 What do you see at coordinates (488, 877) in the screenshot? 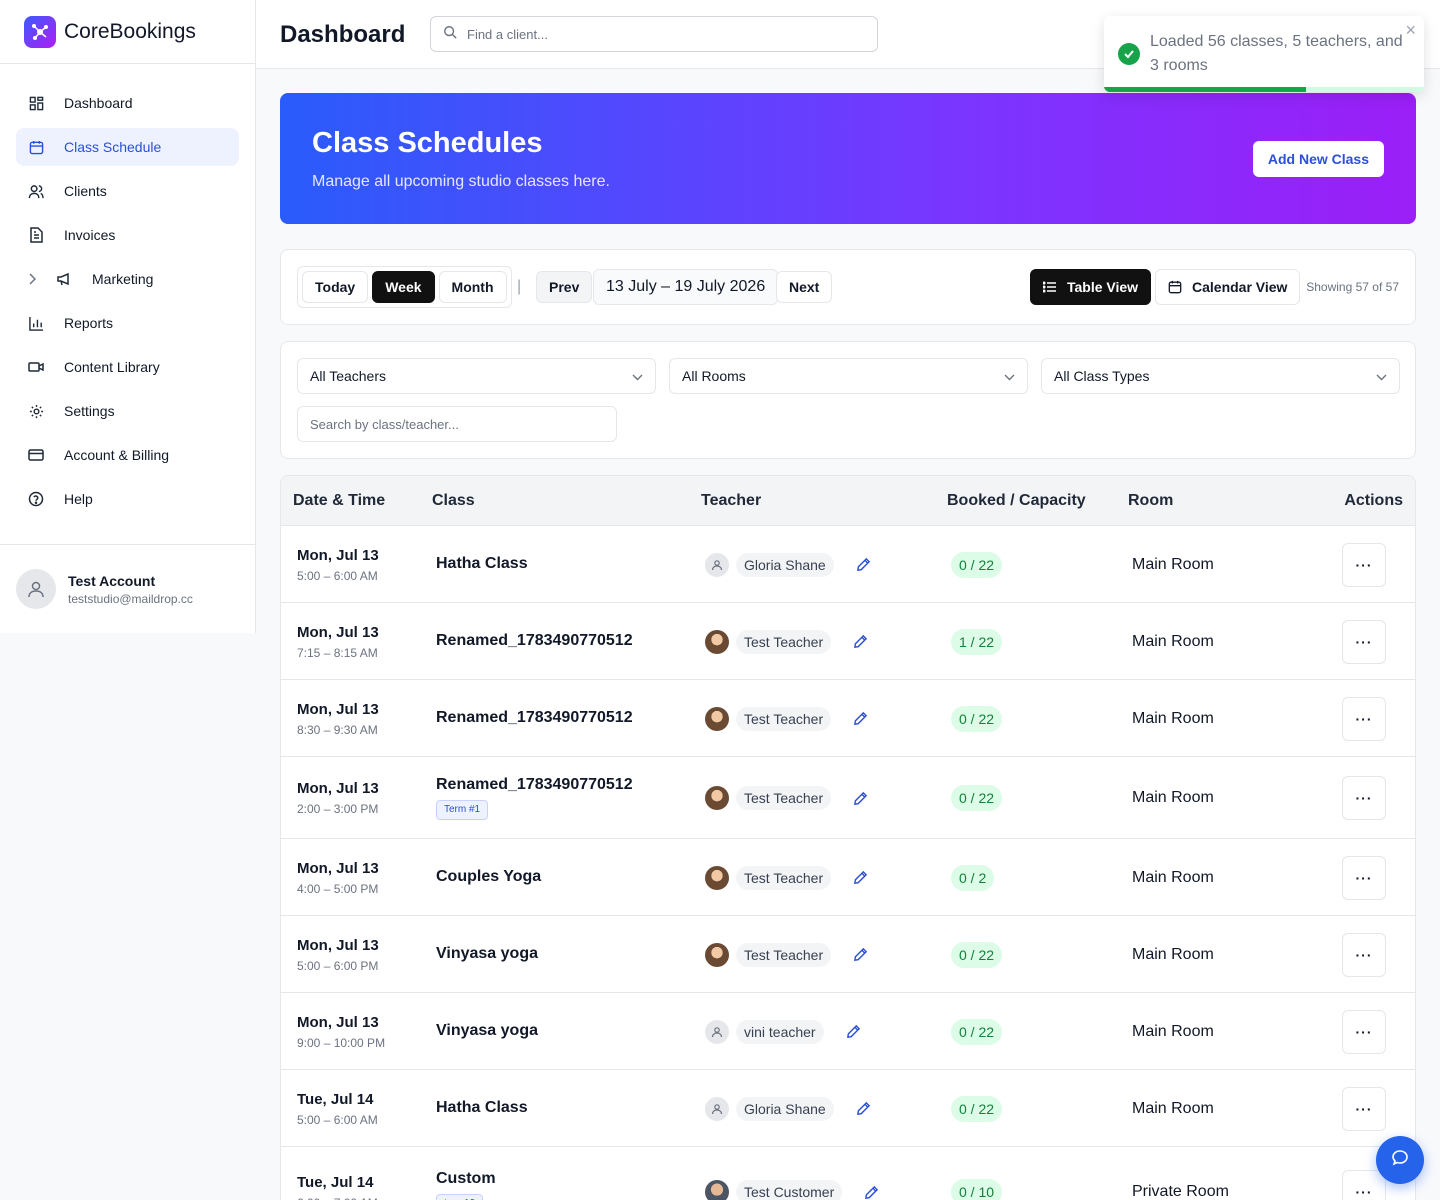
I see `class-name: Couples Yoga` at bounding box center [488, 877].